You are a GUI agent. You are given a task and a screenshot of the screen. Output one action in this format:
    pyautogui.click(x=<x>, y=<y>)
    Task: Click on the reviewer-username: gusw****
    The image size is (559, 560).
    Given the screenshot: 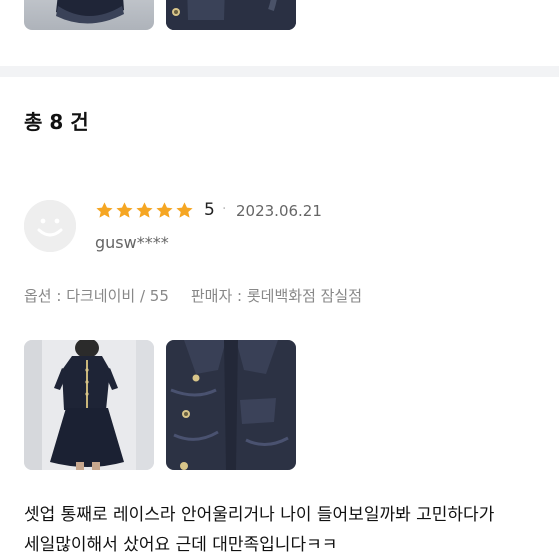 What is the action you would take?
    pyautogui.click(x=132, y=242)
    